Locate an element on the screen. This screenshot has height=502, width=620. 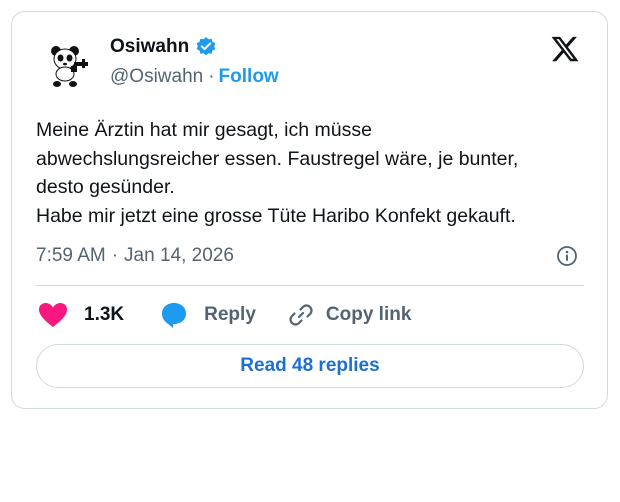
author-name-row: Osiwahn is located at coordinates (163, 47).